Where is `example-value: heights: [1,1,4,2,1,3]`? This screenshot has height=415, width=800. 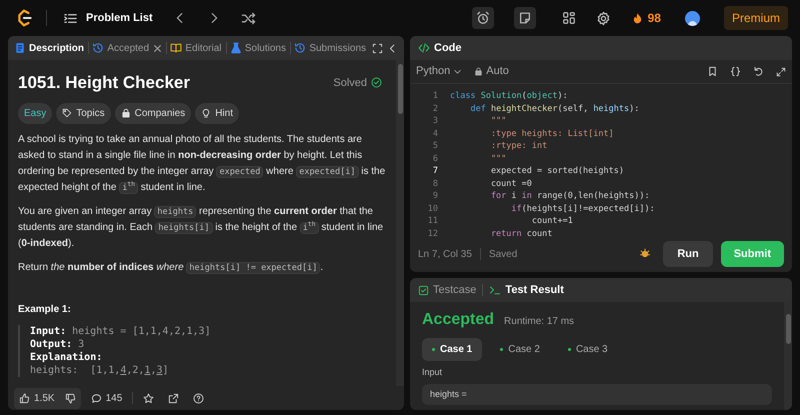
example-value: heights: [1,1,4,2,1,3] is located at coordinates (99, 370).